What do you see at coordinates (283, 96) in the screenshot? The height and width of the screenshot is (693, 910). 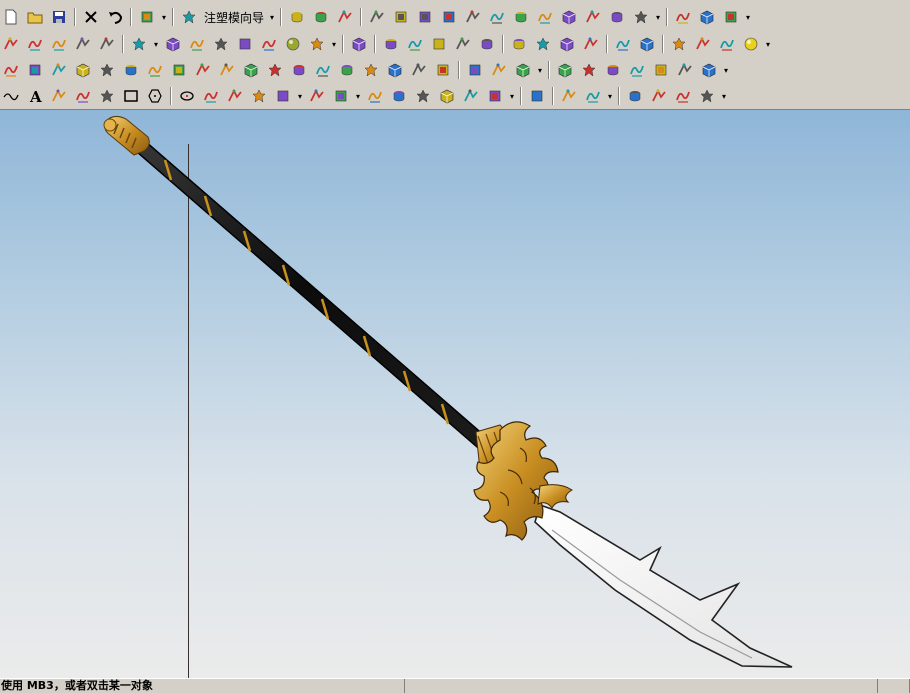 I see `fork-icon` at bounding box center [283, 96].